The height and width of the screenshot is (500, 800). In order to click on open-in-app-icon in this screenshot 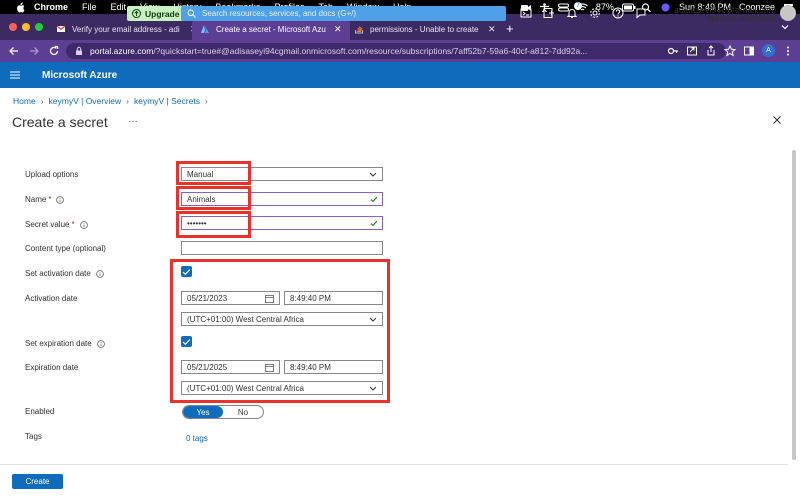, I will do `click(692, 51)`.